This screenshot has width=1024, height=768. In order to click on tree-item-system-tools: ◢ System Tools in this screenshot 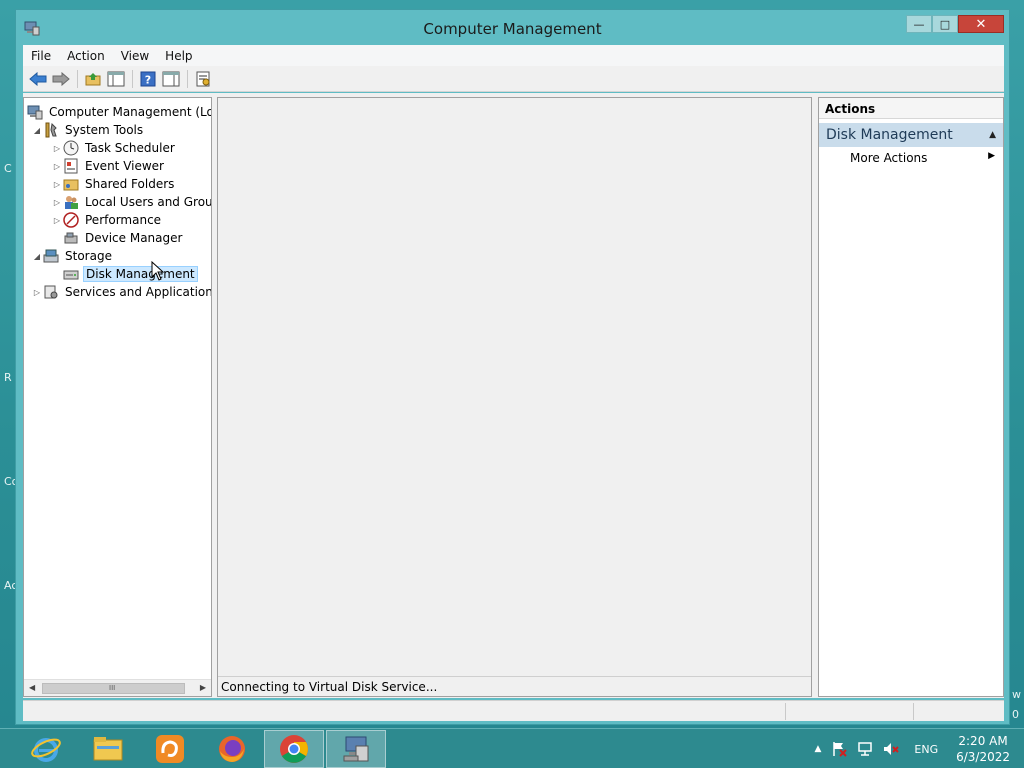, I will do `click(88, 130)`.